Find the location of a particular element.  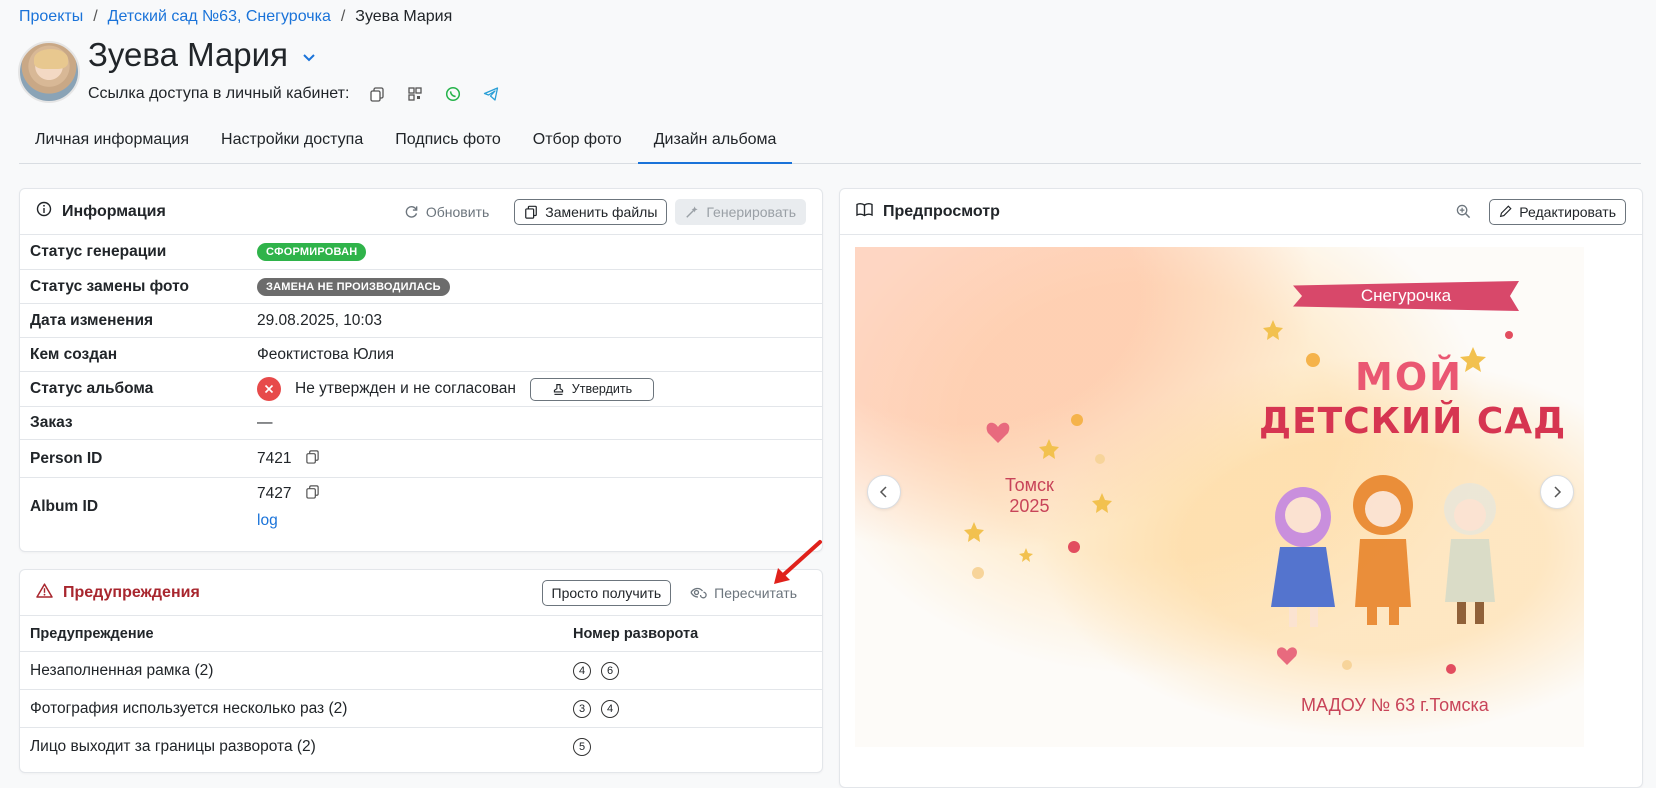

warning-text: Незаполненная рамка (2) is located at coordinates (122, 670).